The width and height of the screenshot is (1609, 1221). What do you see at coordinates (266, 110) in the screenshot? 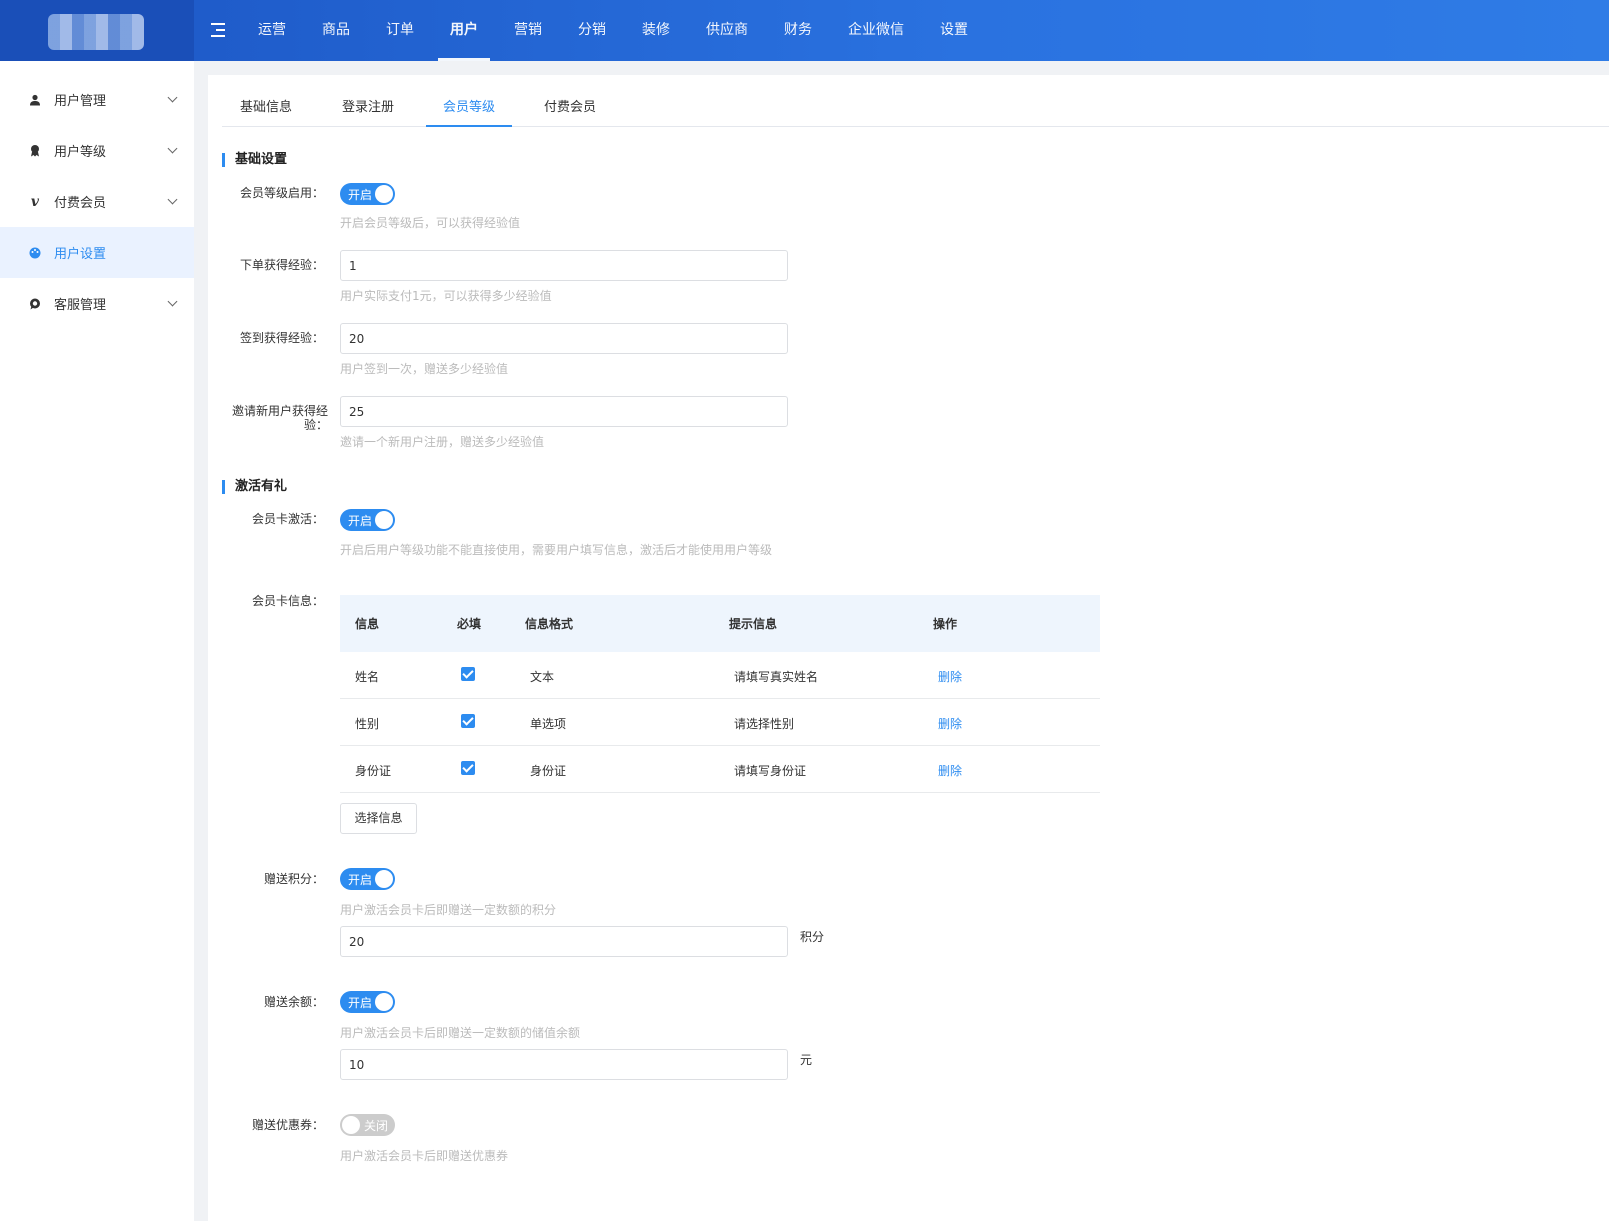
I see `tab-basic-info: 基础信息` at bounding box center [266, 110].